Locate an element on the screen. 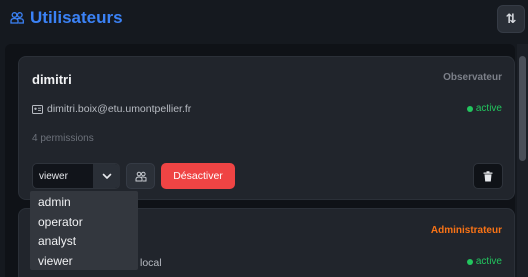  deactivate-button: Désactiver is located at coordinates (198, 176).